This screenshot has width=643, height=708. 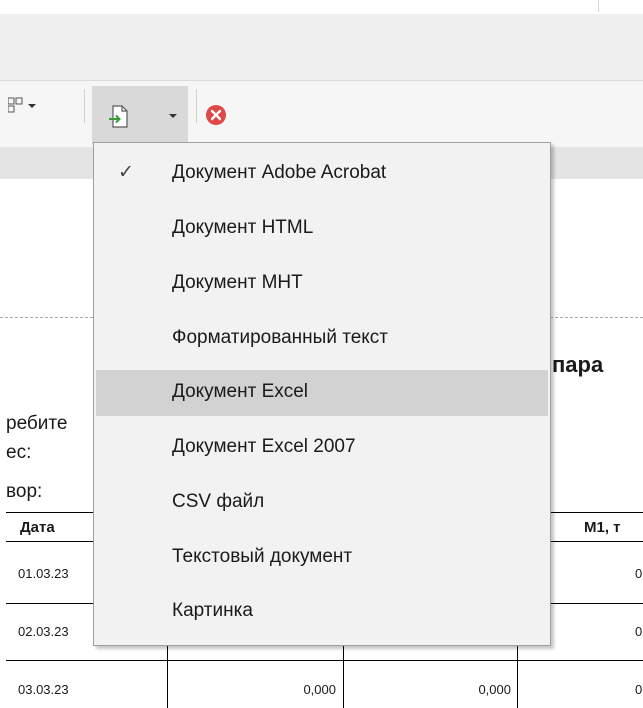 I want to click on top-strip, so click(x=321, y=7).